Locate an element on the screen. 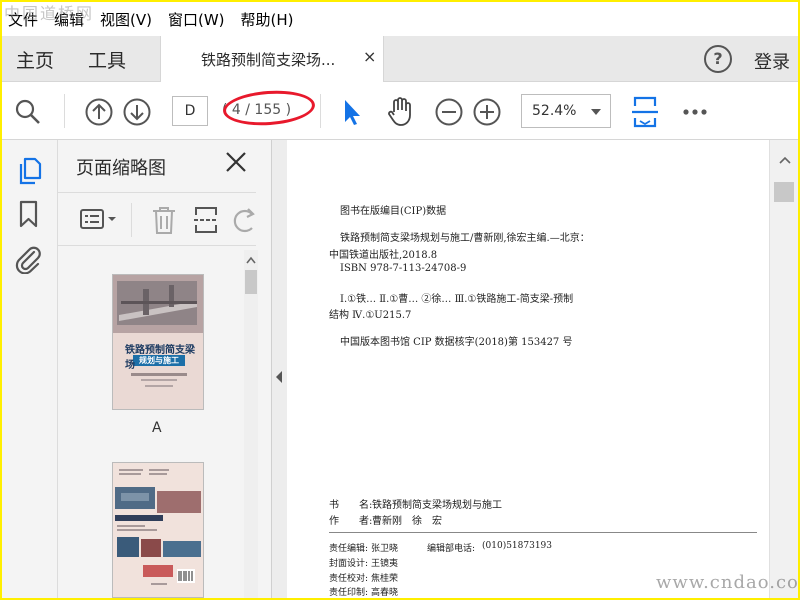 The height and width of the screenshot is (600, 800). toolbar: D ( 4 / 155 ) 52.4% is located at coordinates (400, 111).